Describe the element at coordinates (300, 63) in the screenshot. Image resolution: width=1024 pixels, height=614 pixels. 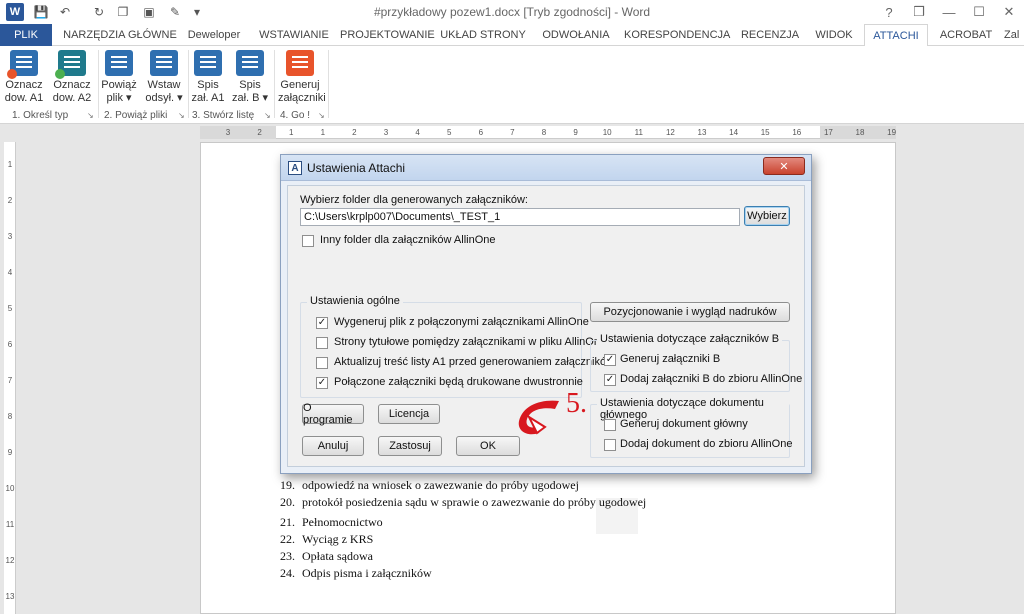
I see `generate-icon` at that location.